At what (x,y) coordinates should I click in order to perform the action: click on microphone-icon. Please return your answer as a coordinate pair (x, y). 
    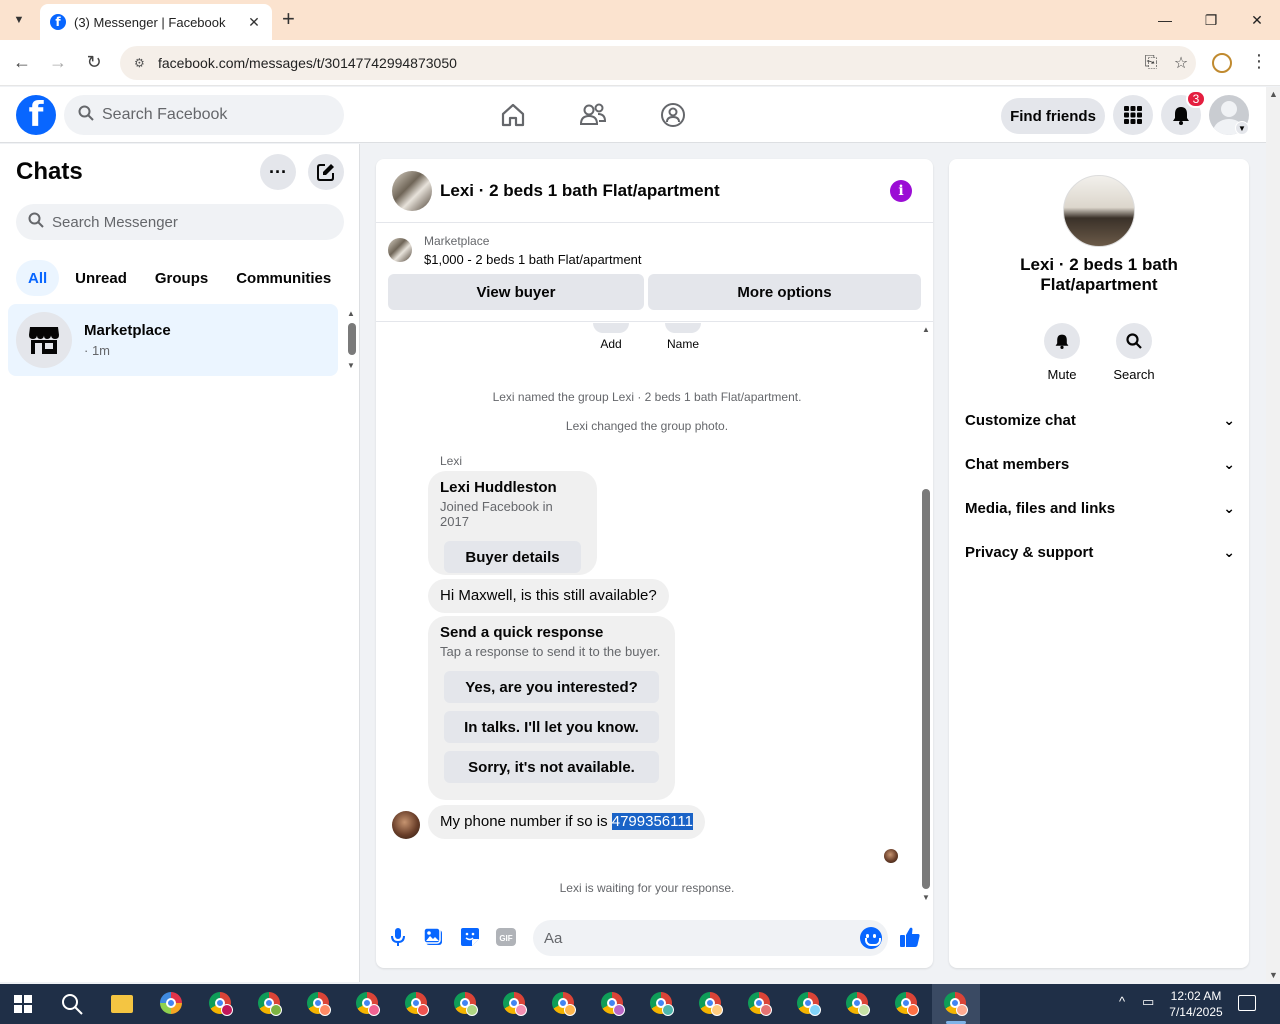
    Looking at the image, I should click on (398, 937).